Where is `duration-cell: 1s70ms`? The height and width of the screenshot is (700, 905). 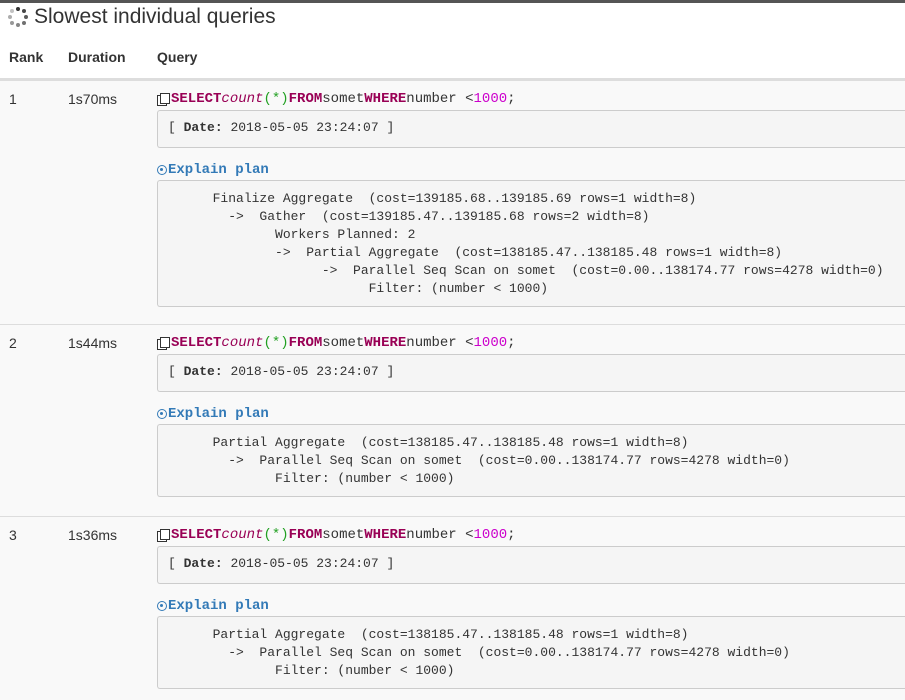
duration-cell: 1s70ms is located at coordinates (93, 99).